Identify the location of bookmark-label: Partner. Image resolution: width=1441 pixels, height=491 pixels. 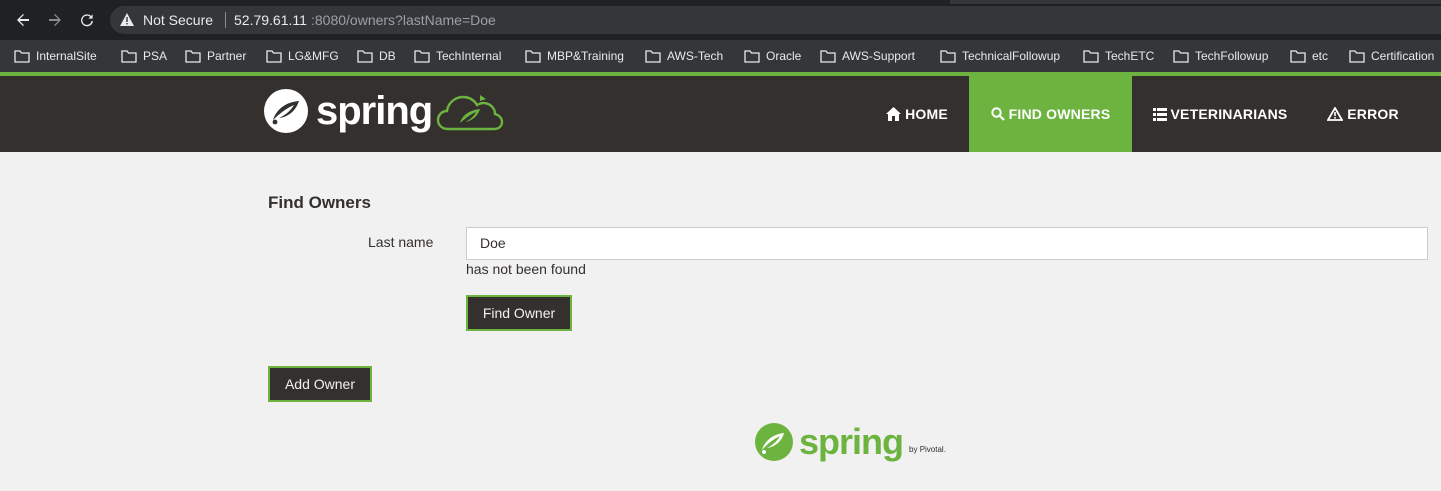
(227, 56).